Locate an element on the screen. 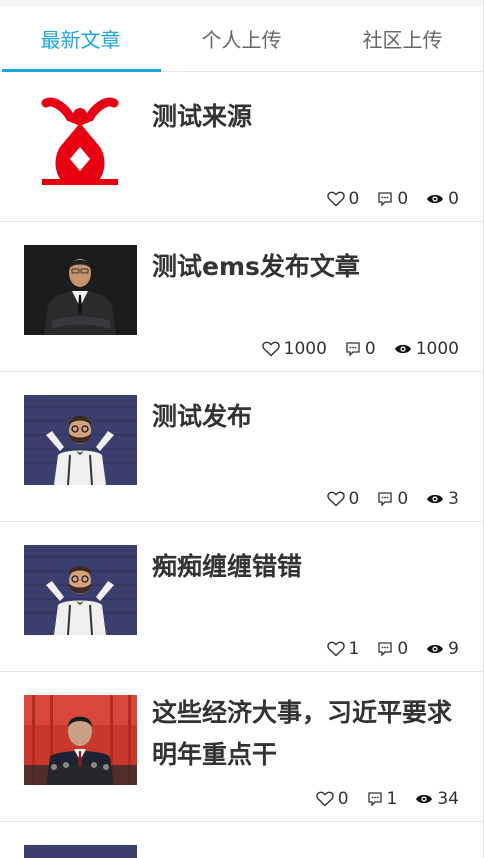  likes-stat: 1000 is located at coordinates (294, 349).